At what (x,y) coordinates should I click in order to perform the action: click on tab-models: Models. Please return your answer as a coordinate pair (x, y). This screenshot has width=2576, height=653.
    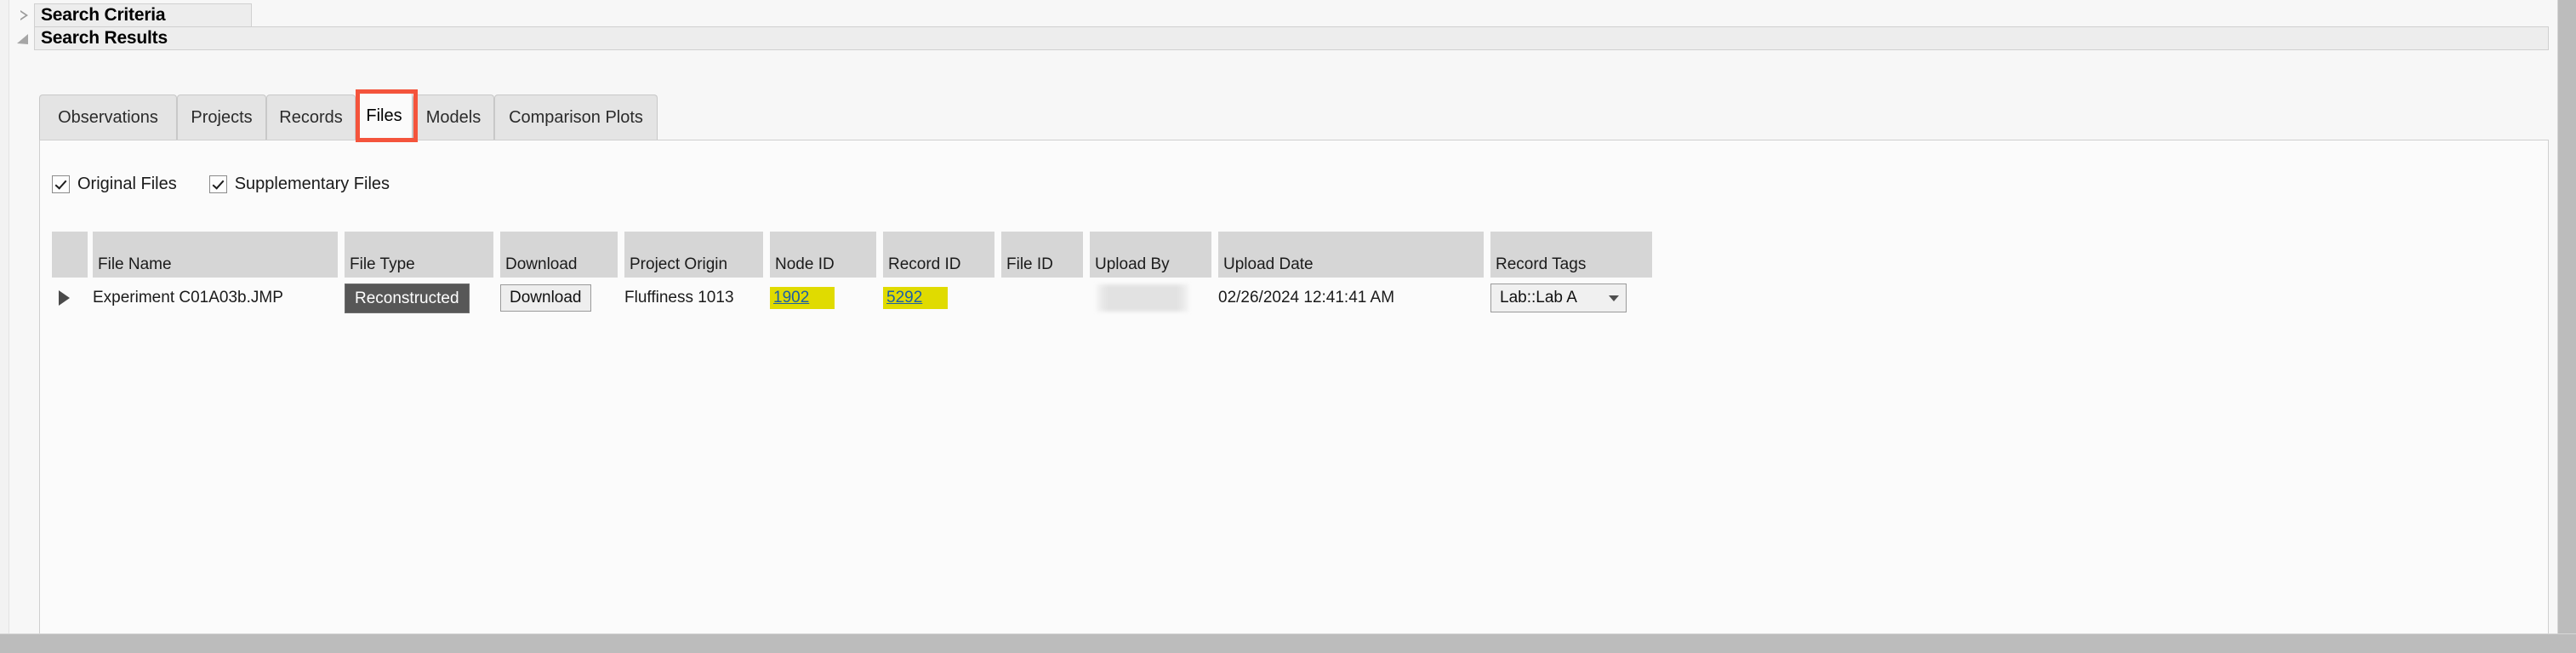
    Looking at the image, I should click on (454, 117).